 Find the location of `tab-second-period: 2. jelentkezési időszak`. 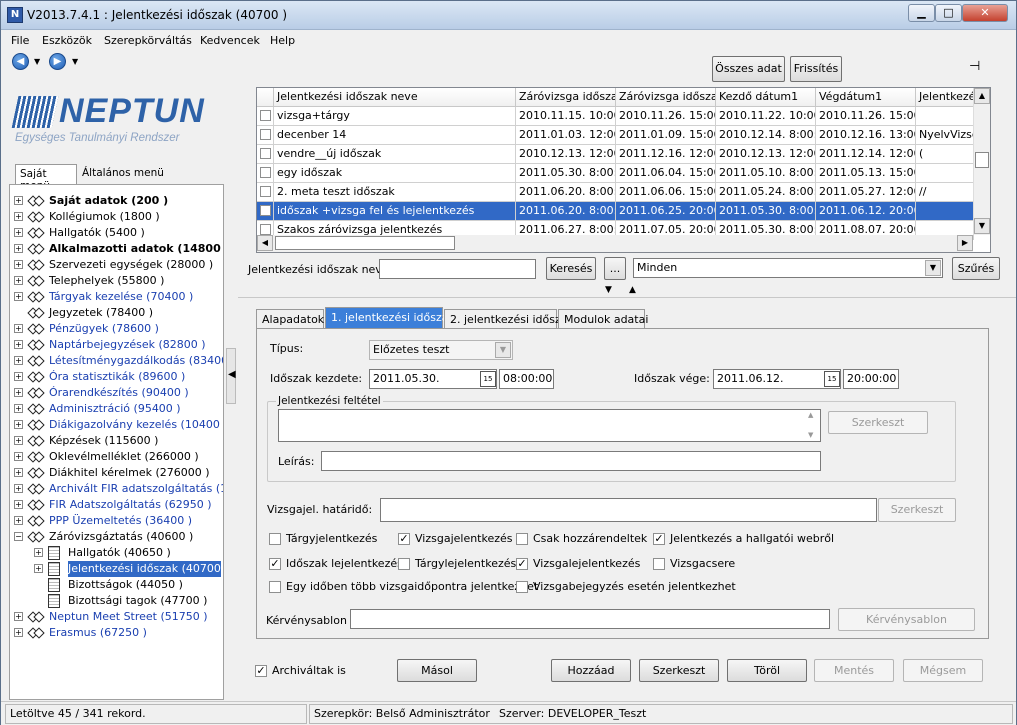

tab-second-period: 2. jelentkezési időszak is located at coordinates (509, 318).